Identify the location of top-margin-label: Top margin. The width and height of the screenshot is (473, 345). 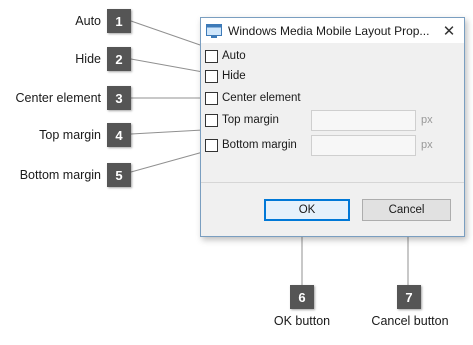
(250, 120).